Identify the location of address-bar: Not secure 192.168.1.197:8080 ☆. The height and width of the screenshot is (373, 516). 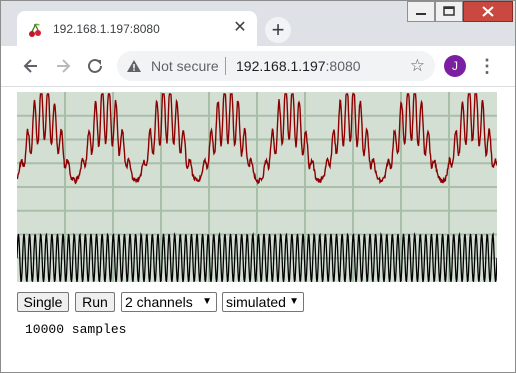
(276, 66).